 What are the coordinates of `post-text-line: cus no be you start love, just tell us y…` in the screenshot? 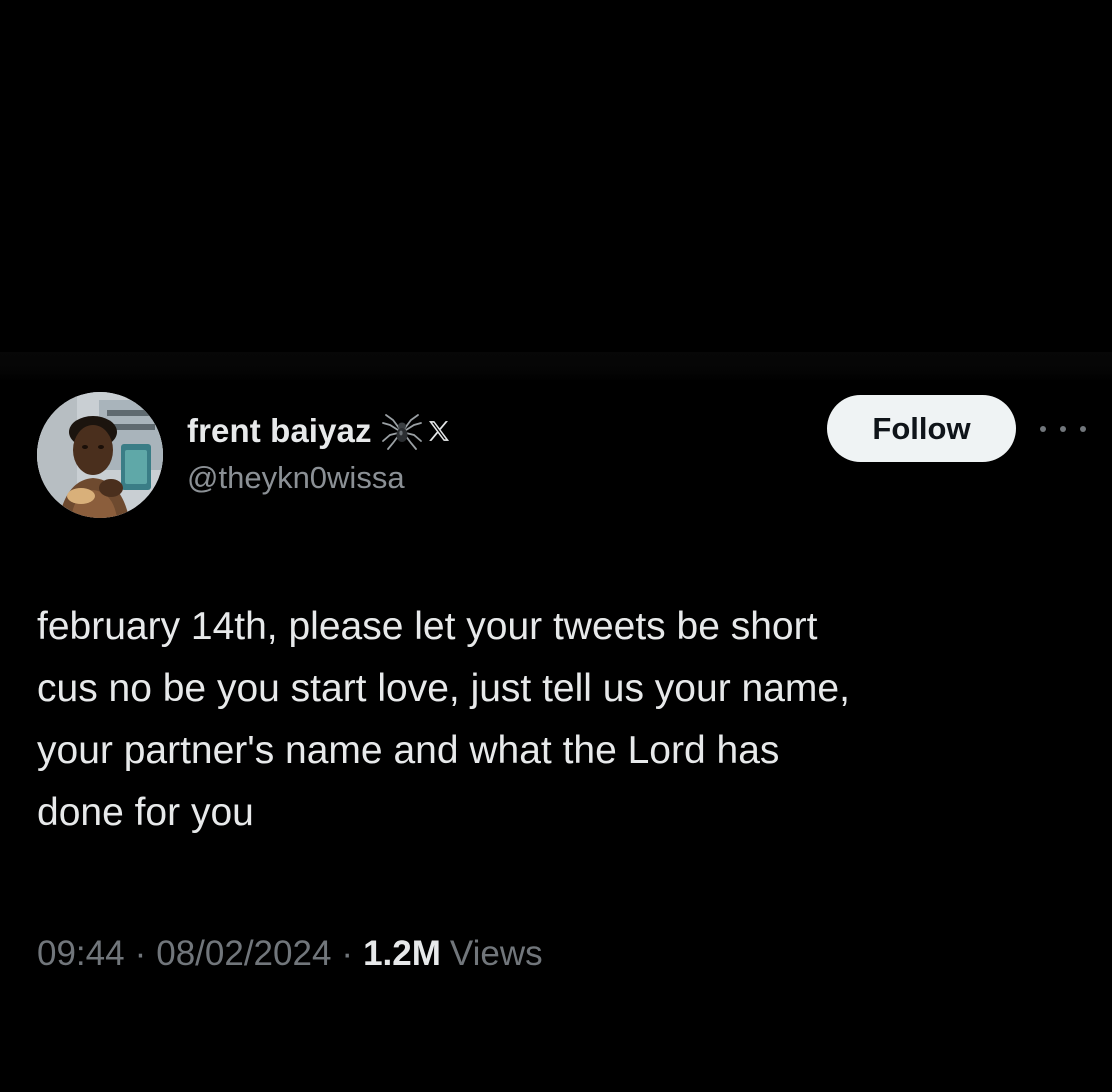 It's located at (443, 688).